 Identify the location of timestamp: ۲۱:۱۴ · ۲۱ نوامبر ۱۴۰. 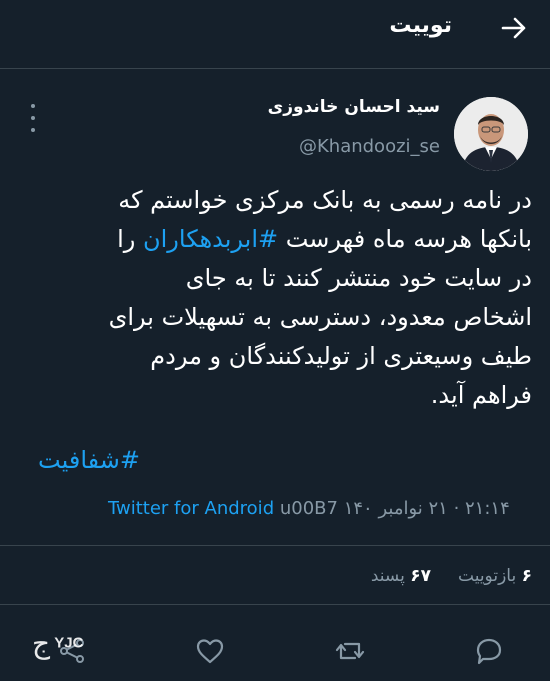
(427, 508).